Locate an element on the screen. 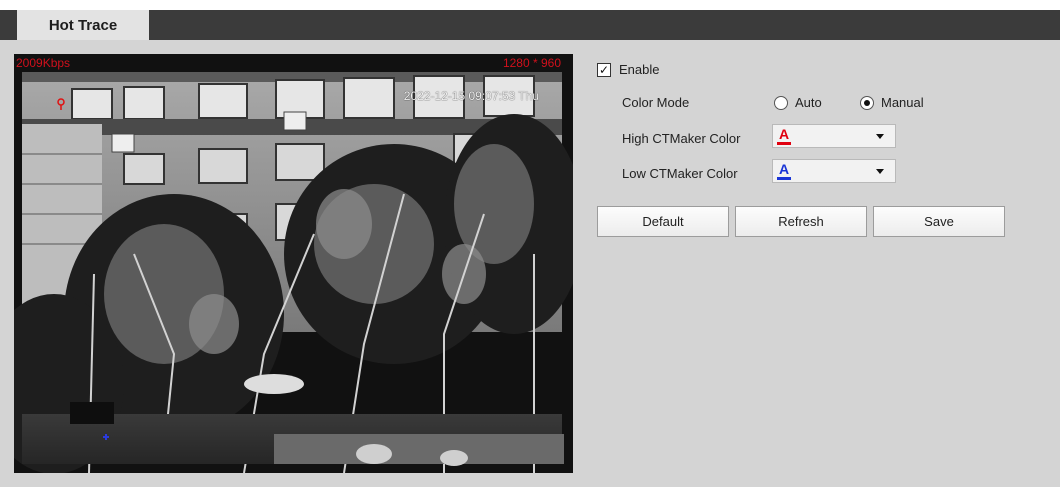  bitrate-overlay: 2009Kbps is located at coordinates (43, 63).